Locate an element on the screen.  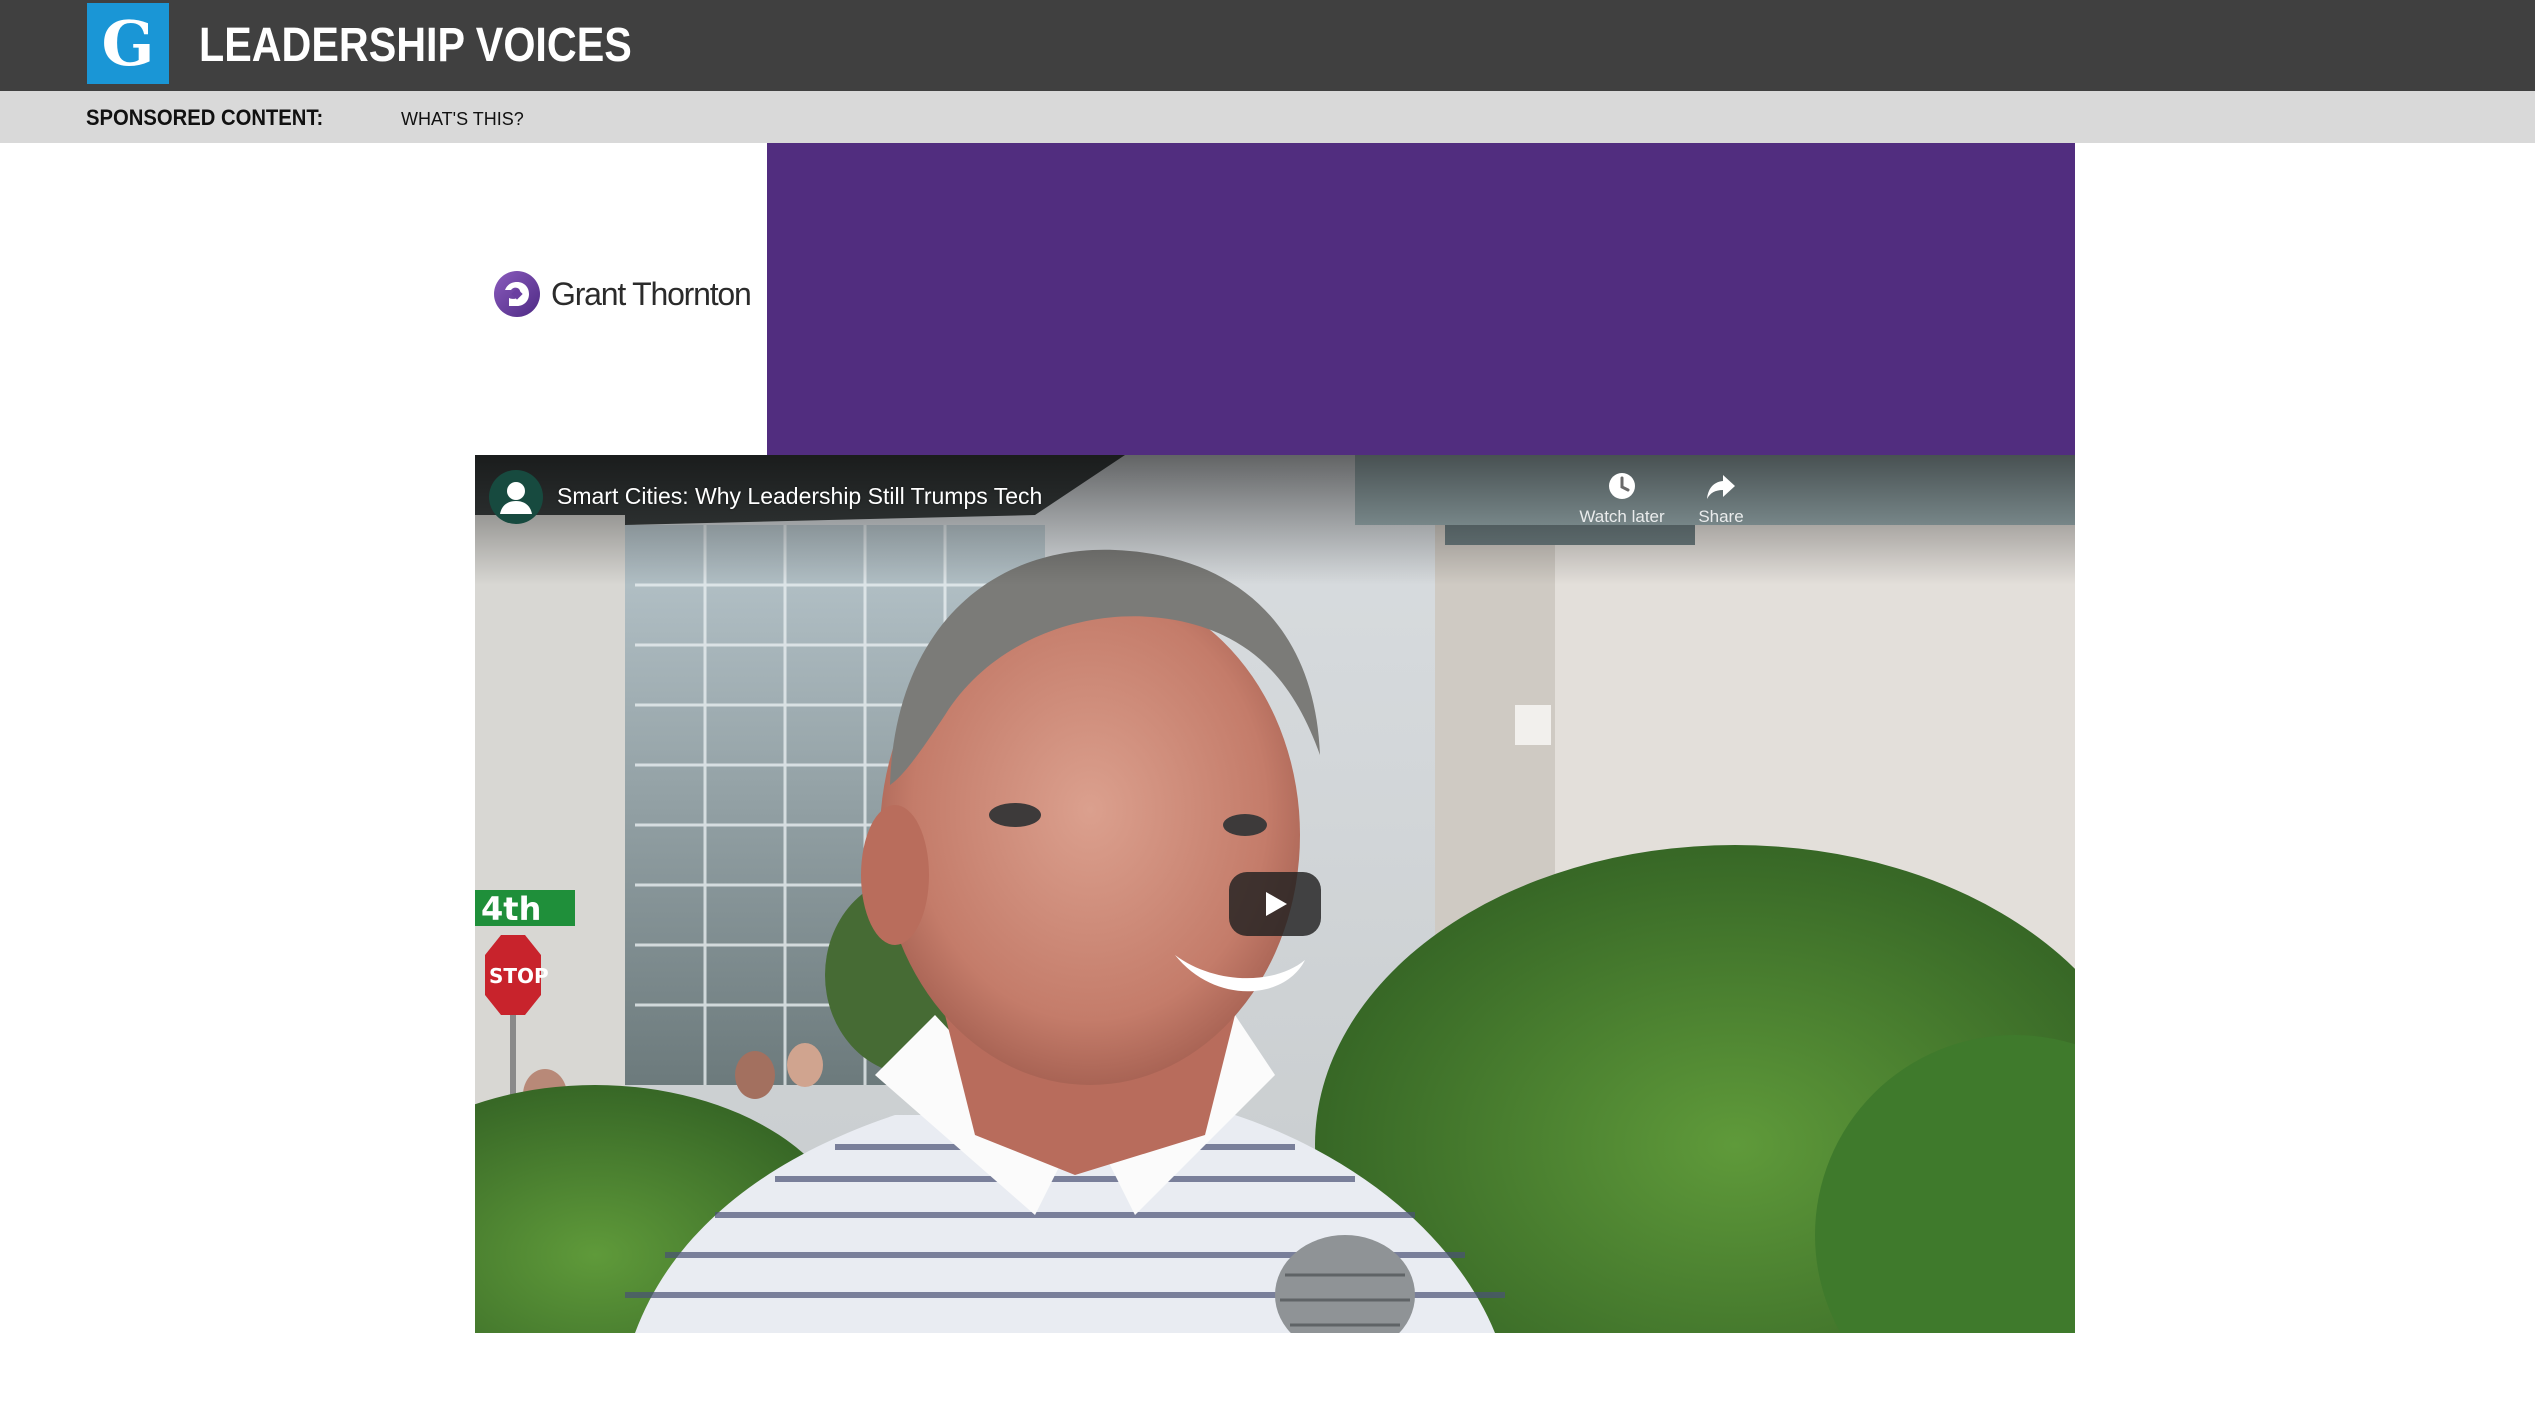
play-button is located at coordinates (1275, 904).